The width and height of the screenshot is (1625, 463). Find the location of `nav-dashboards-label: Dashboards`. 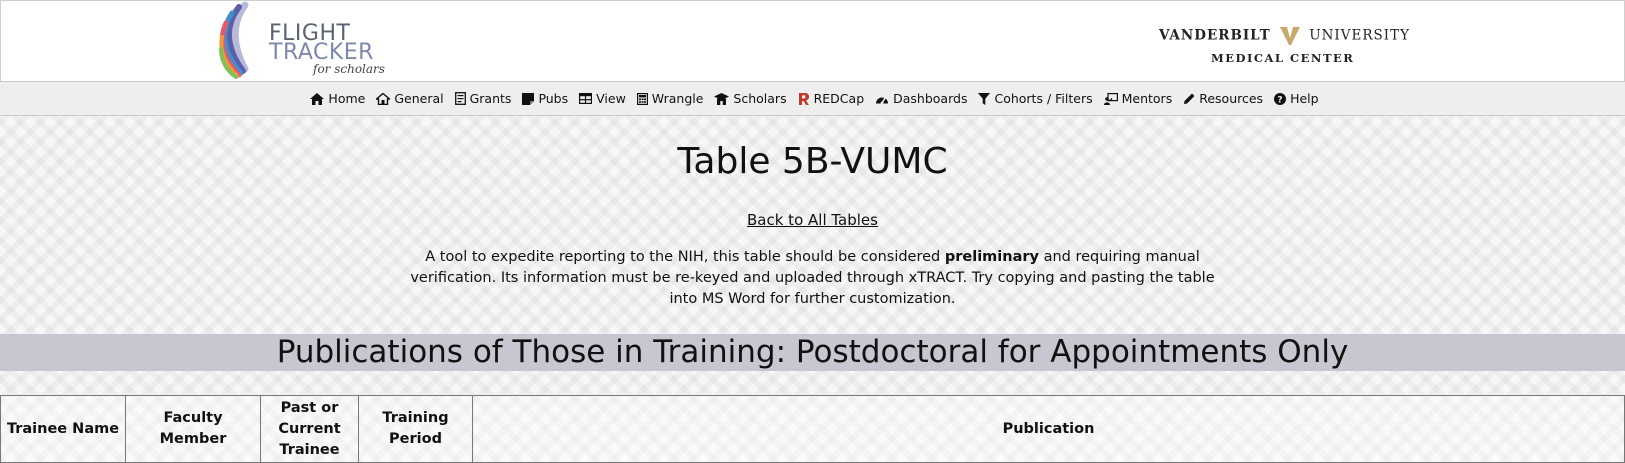

nav-dashboards-label: Dashboards is located at coordinates (930, 98).